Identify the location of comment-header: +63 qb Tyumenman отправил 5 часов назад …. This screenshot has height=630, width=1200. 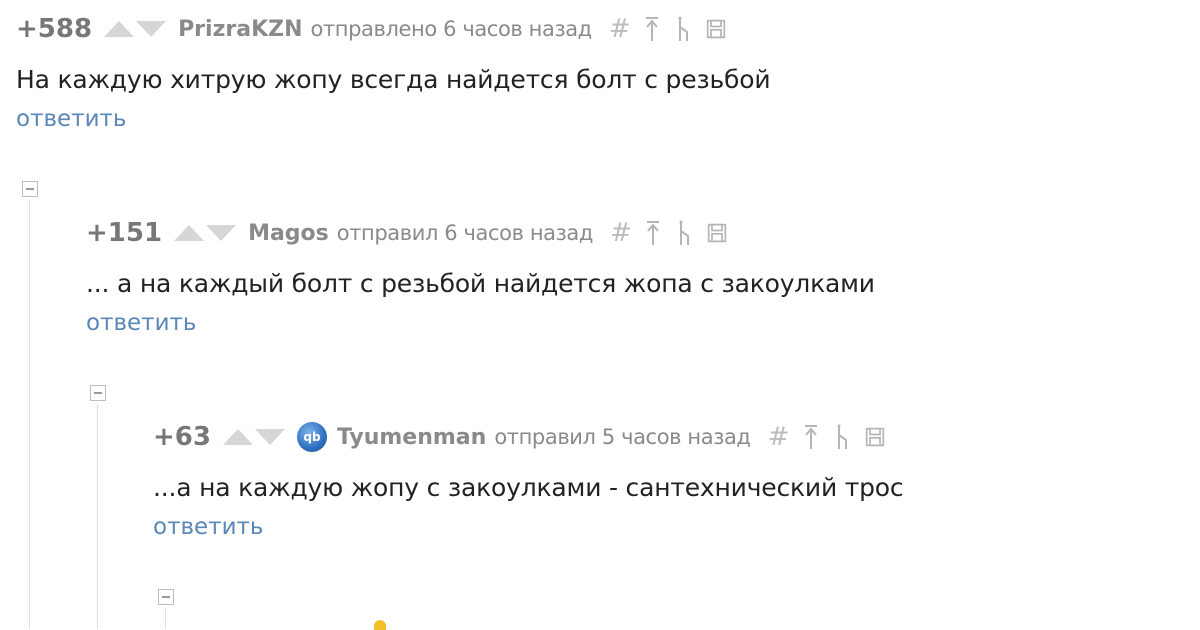
(528, 437).